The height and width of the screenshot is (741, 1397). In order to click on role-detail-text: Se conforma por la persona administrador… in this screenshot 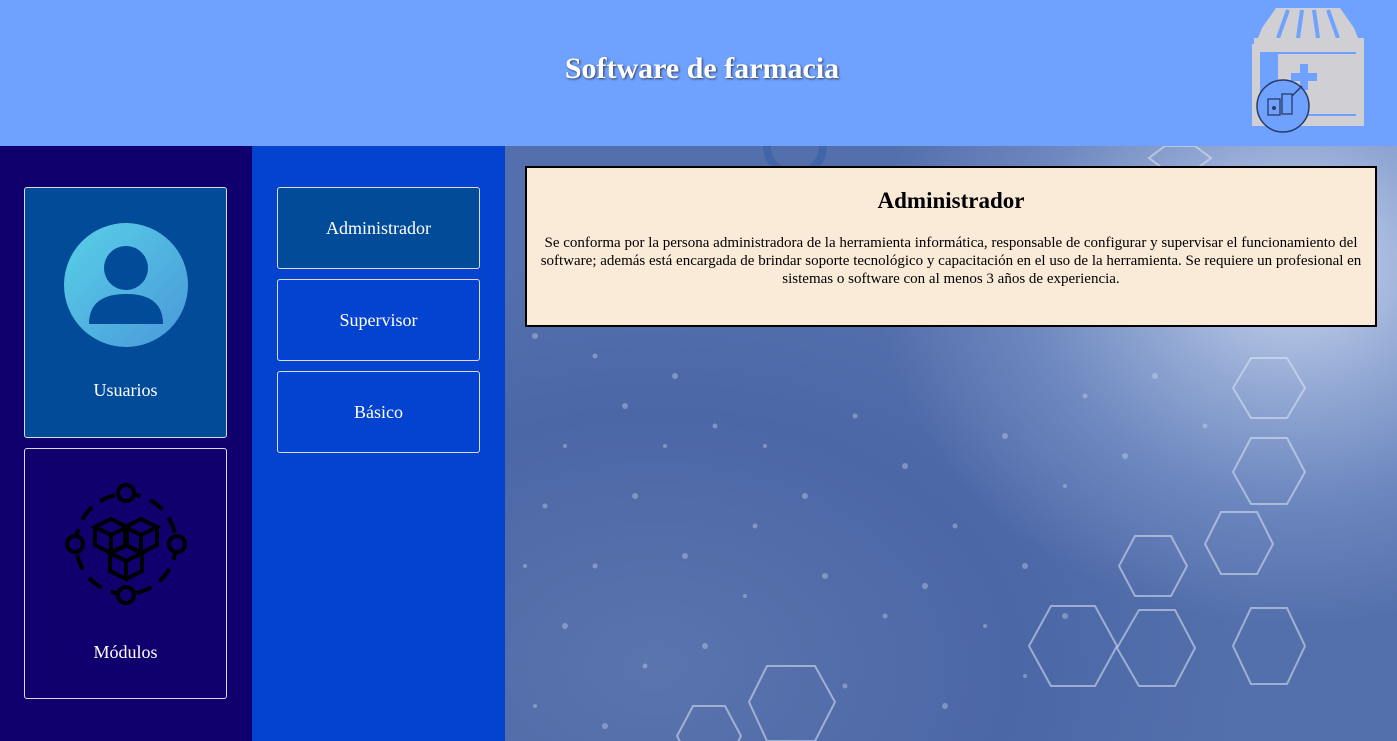, I will do `click(951, 261)`.